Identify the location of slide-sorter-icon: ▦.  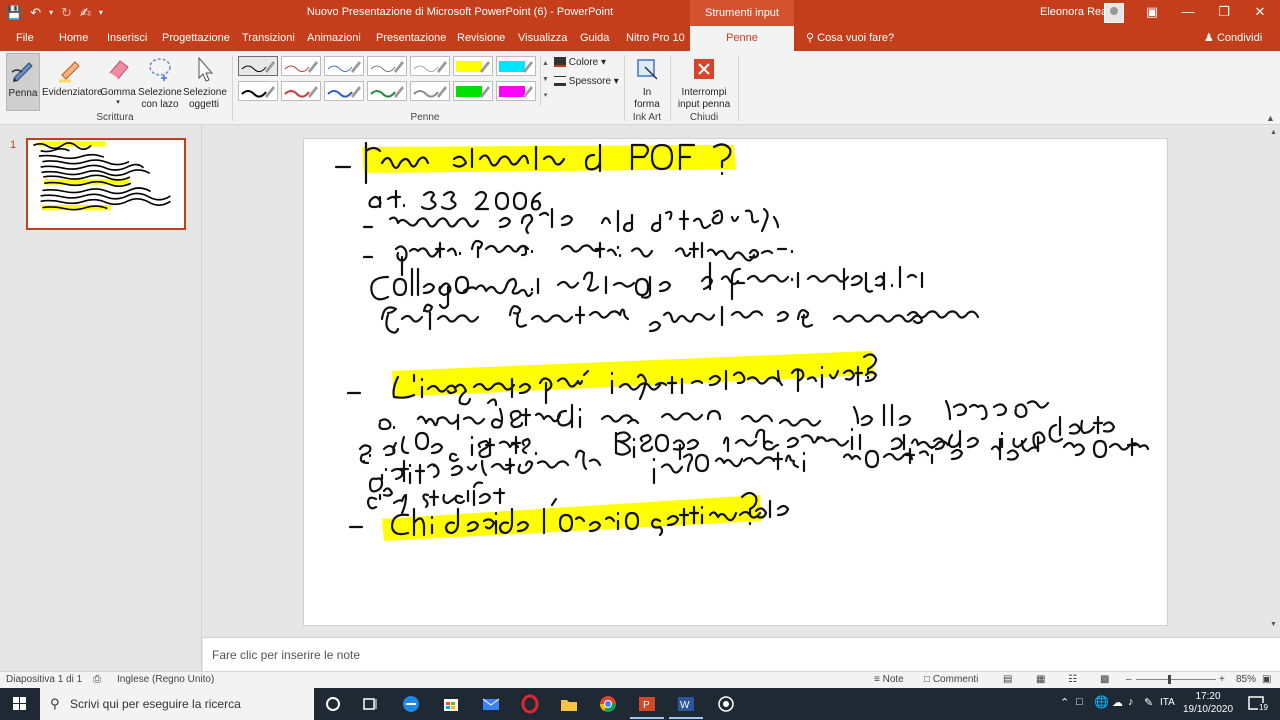
(1040, 679).